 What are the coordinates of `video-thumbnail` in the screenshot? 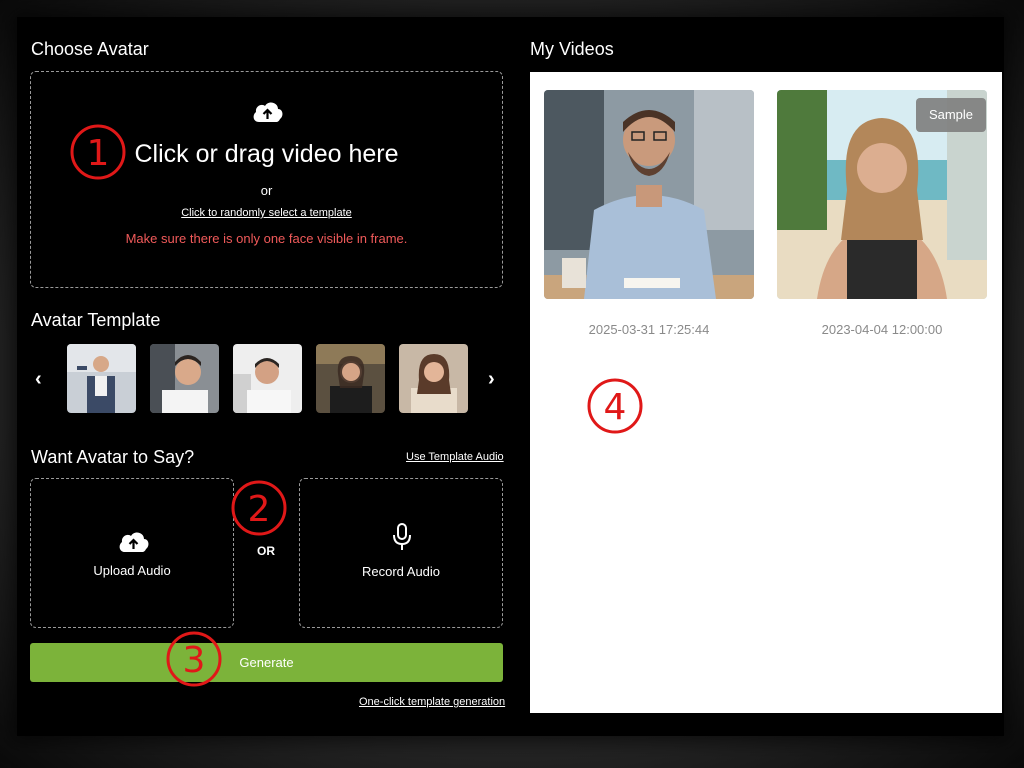 It's located at (649, 194).